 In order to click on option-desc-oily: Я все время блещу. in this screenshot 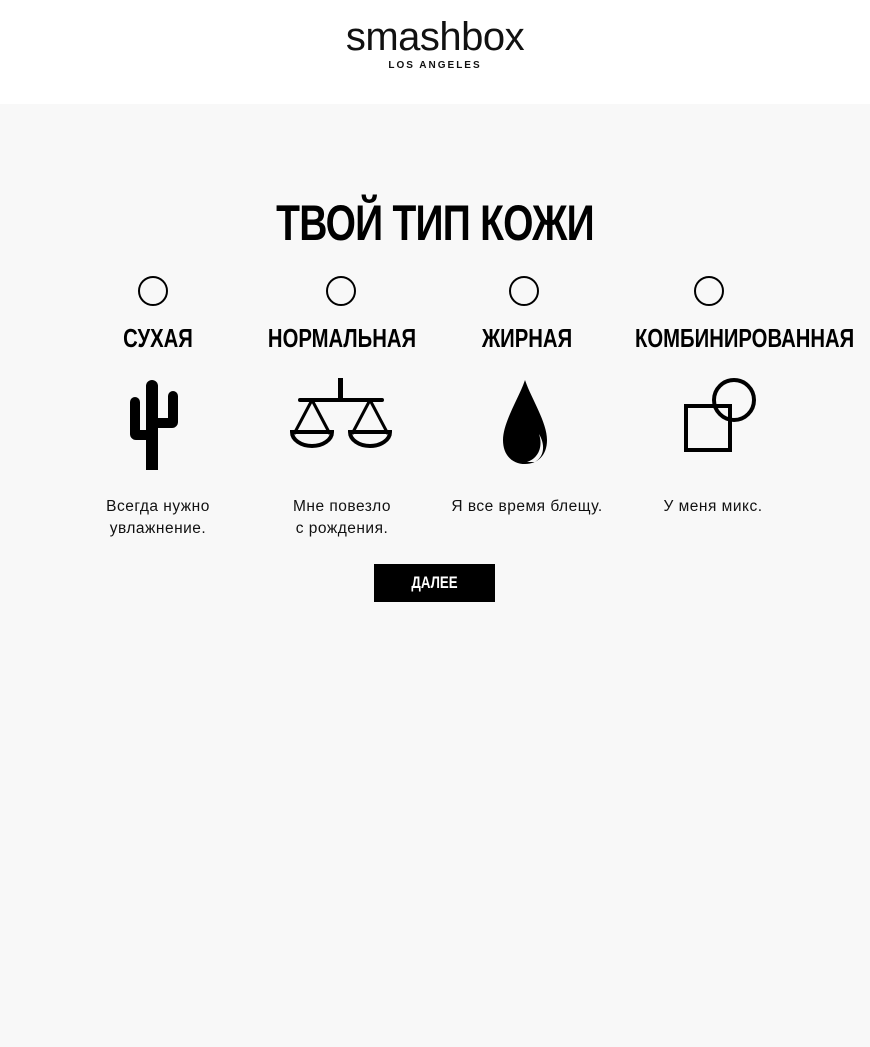, I will do `click(527, 506)`.